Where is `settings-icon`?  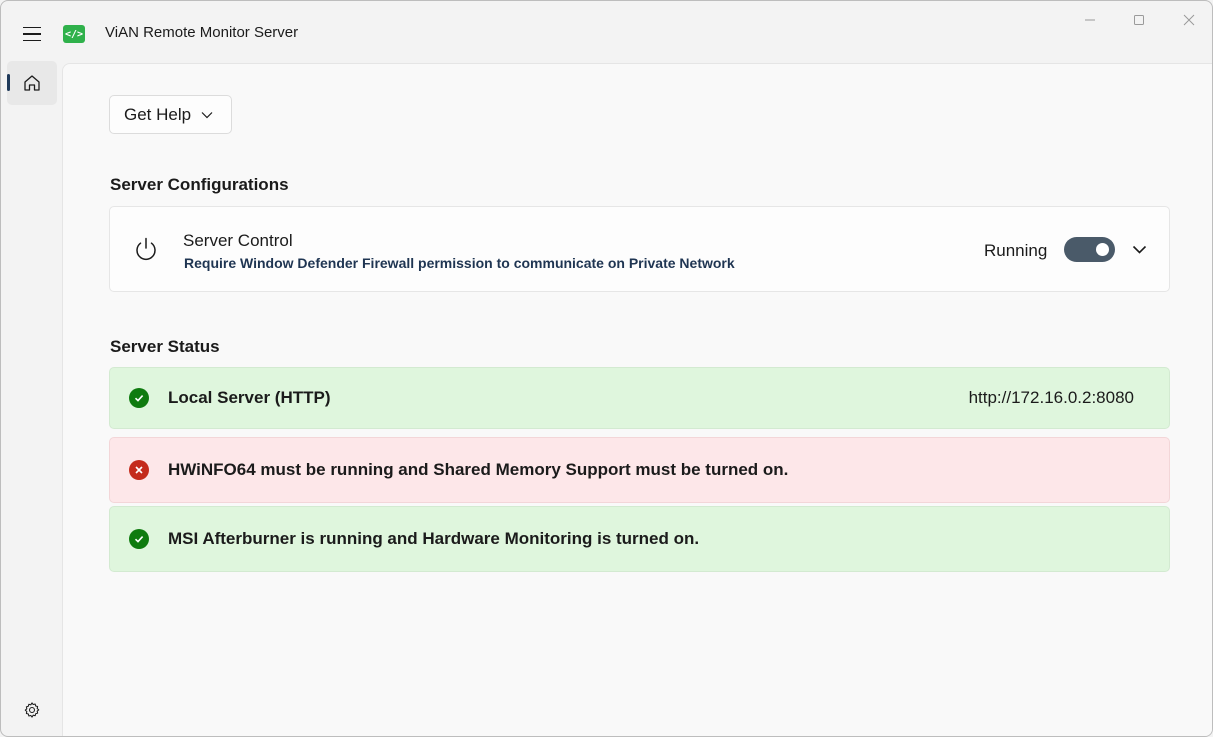
settings-icon is located at coordinates (32, 710).